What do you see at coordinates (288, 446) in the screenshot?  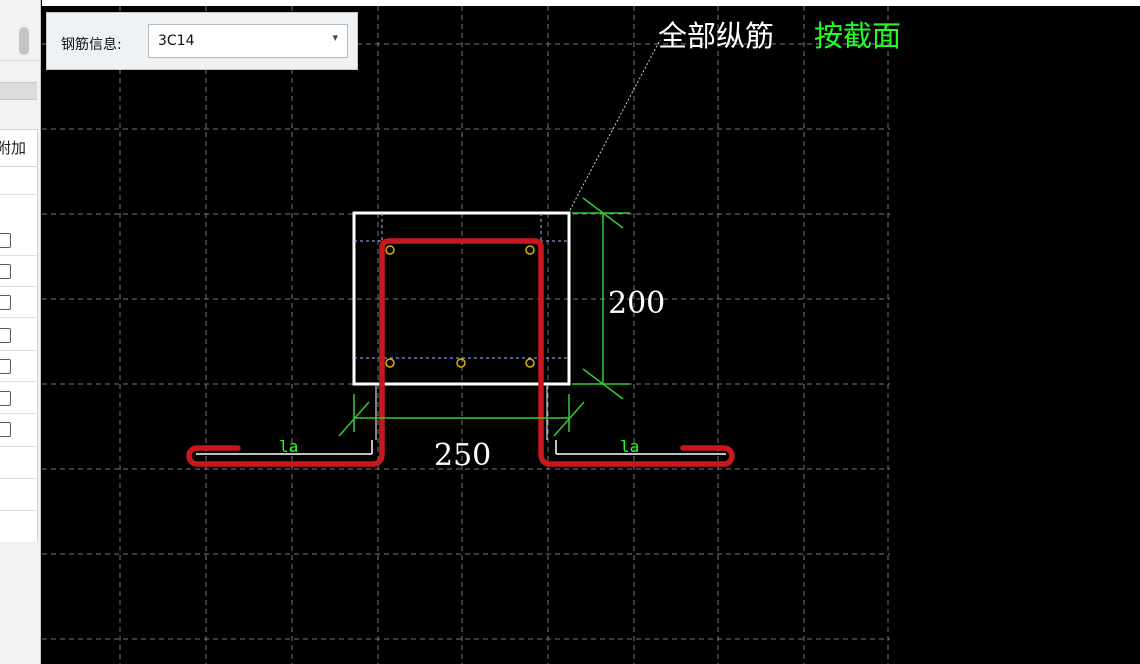 I see `anchor-label-left: la` at bounding box center [288, 446].